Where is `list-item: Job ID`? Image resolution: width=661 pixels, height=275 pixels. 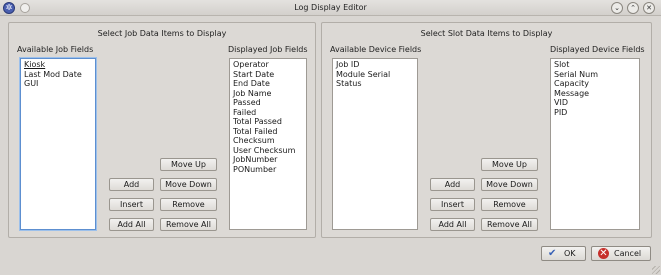 list-item: Job ID is located at coordinates (375, 65).